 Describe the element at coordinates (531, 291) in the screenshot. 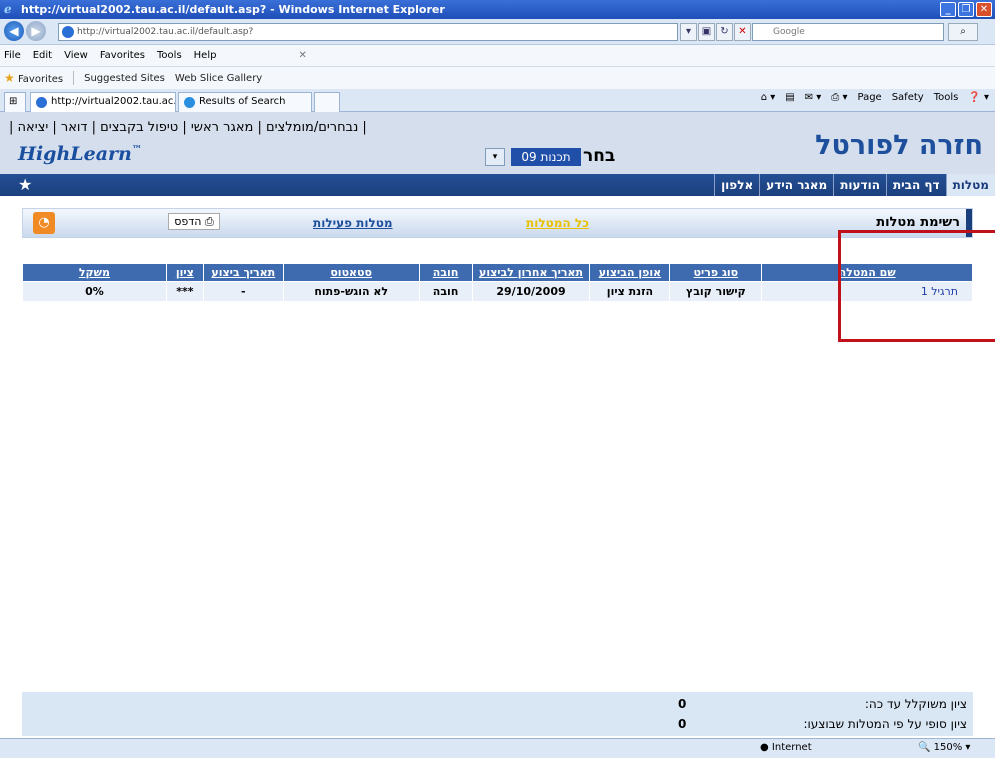

I see `cell-due-date: 29/10/2009` at that location.